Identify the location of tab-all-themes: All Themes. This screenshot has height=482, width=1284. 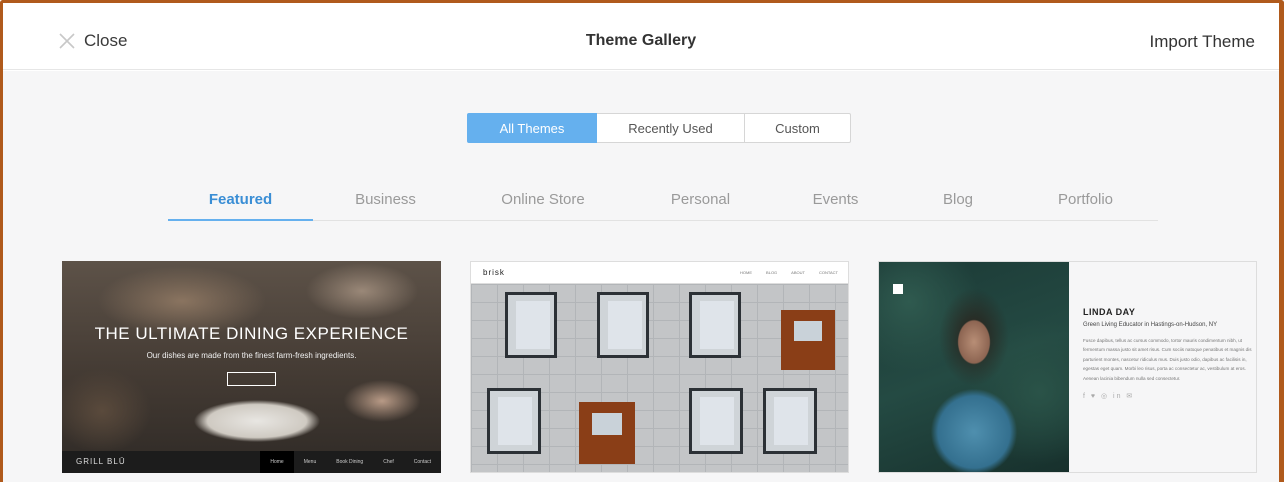
(532, 128).